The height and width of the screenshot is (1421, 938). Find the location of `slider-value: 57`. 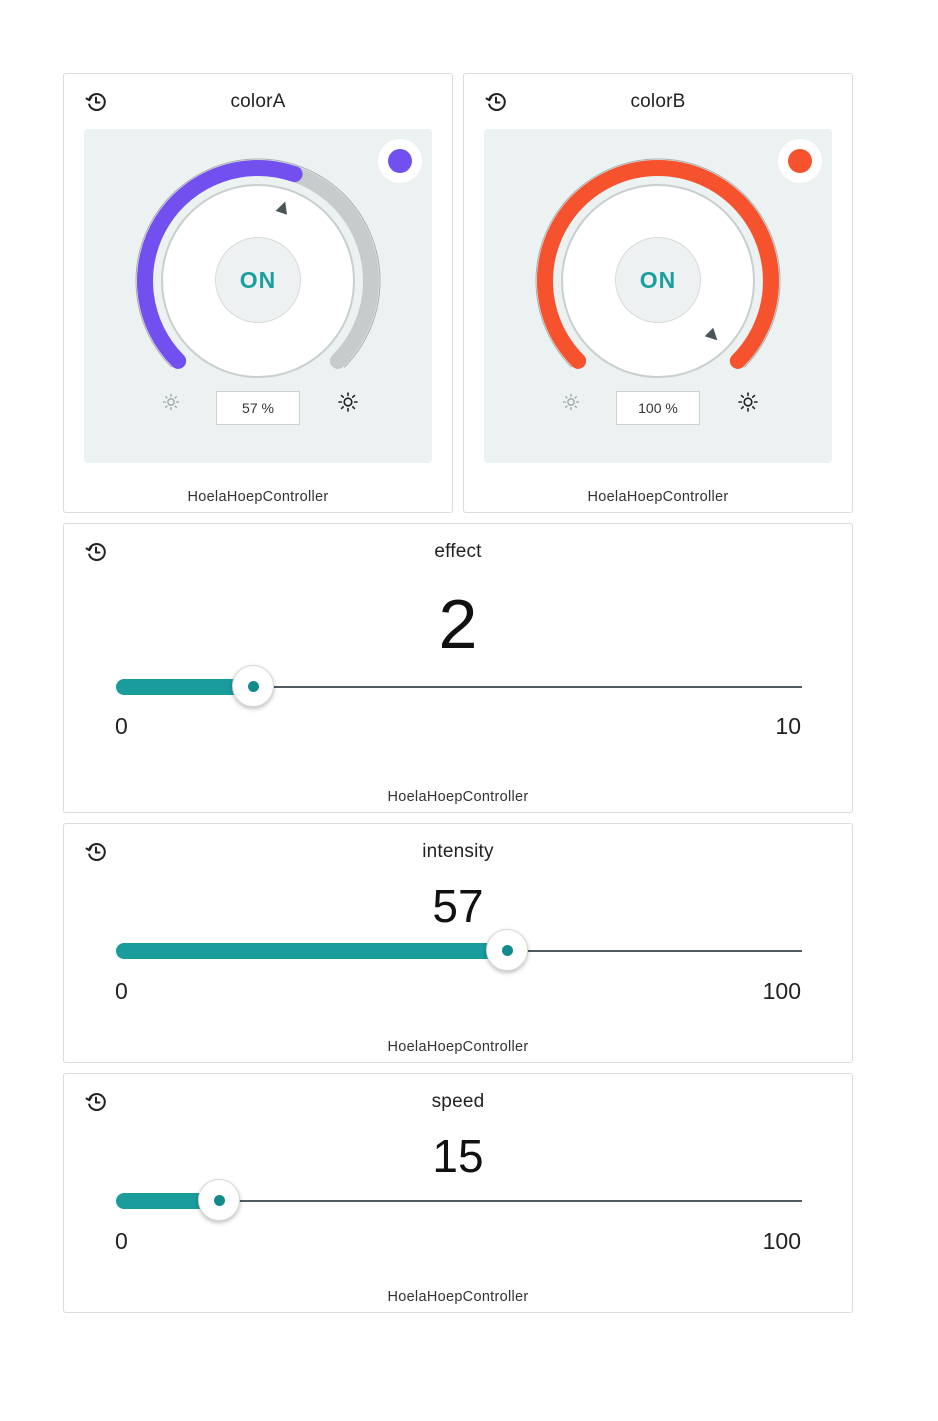

slider-value: 57 is located at coordinates (458, 906).